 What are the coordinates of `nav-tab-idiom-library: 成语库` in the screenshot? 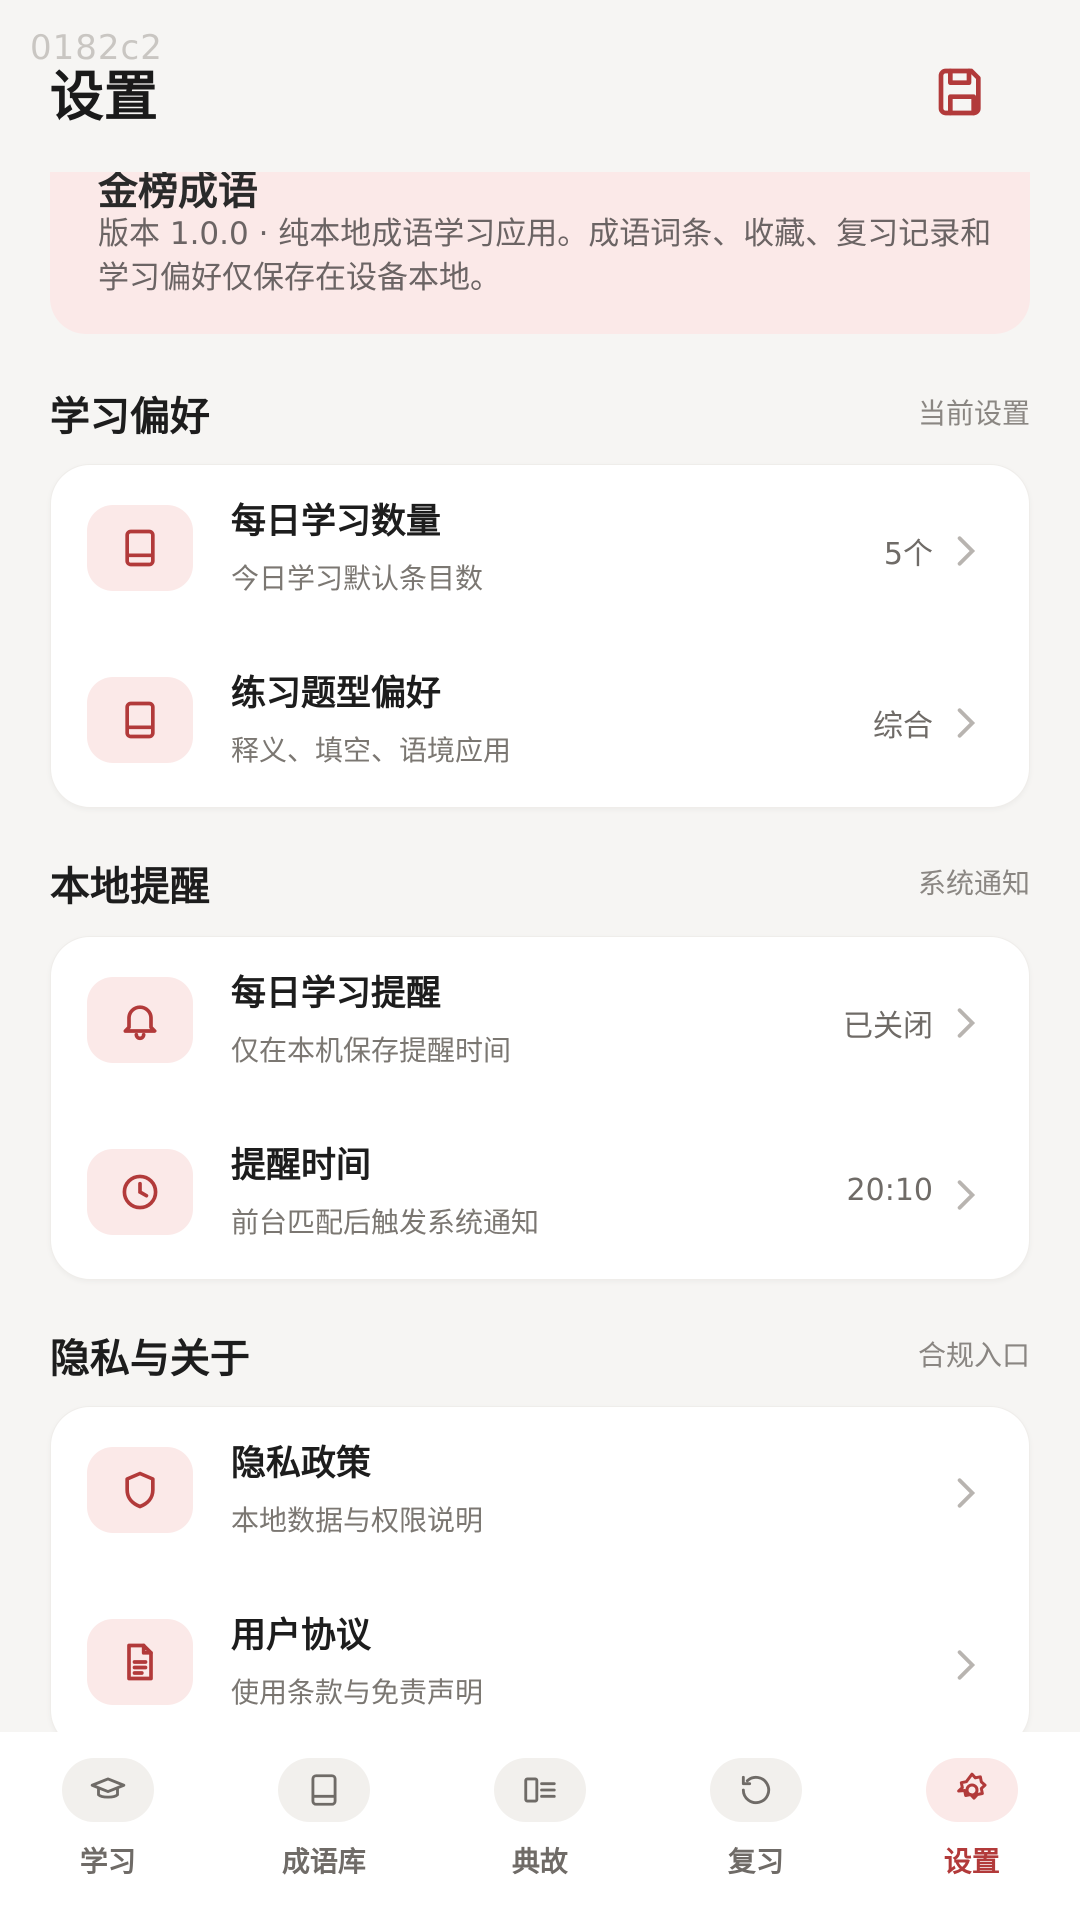 It's located at (324, 1828).